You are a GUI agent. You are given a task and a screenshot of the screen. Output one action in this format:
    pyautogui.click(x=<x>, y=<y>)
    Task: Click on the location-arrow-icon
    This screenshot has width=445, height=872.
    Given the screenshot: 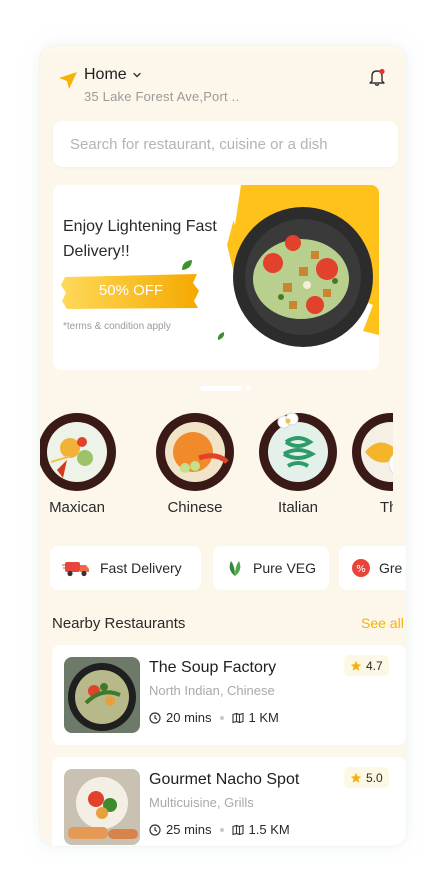 What is the action you would take?
    pyautogui.click(x=68, y=80)
    